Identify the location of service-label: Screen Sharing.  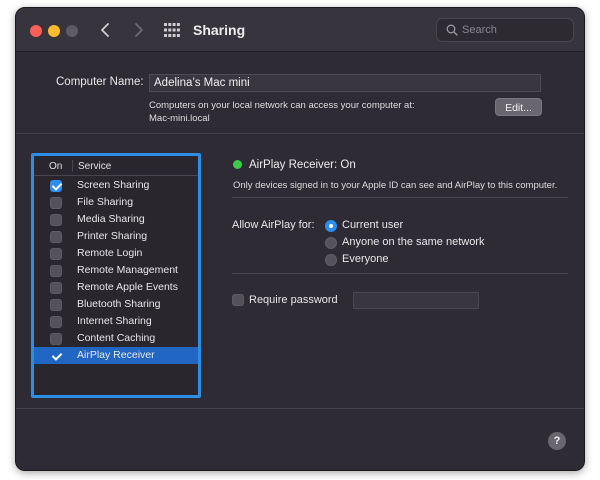
(113, 185).